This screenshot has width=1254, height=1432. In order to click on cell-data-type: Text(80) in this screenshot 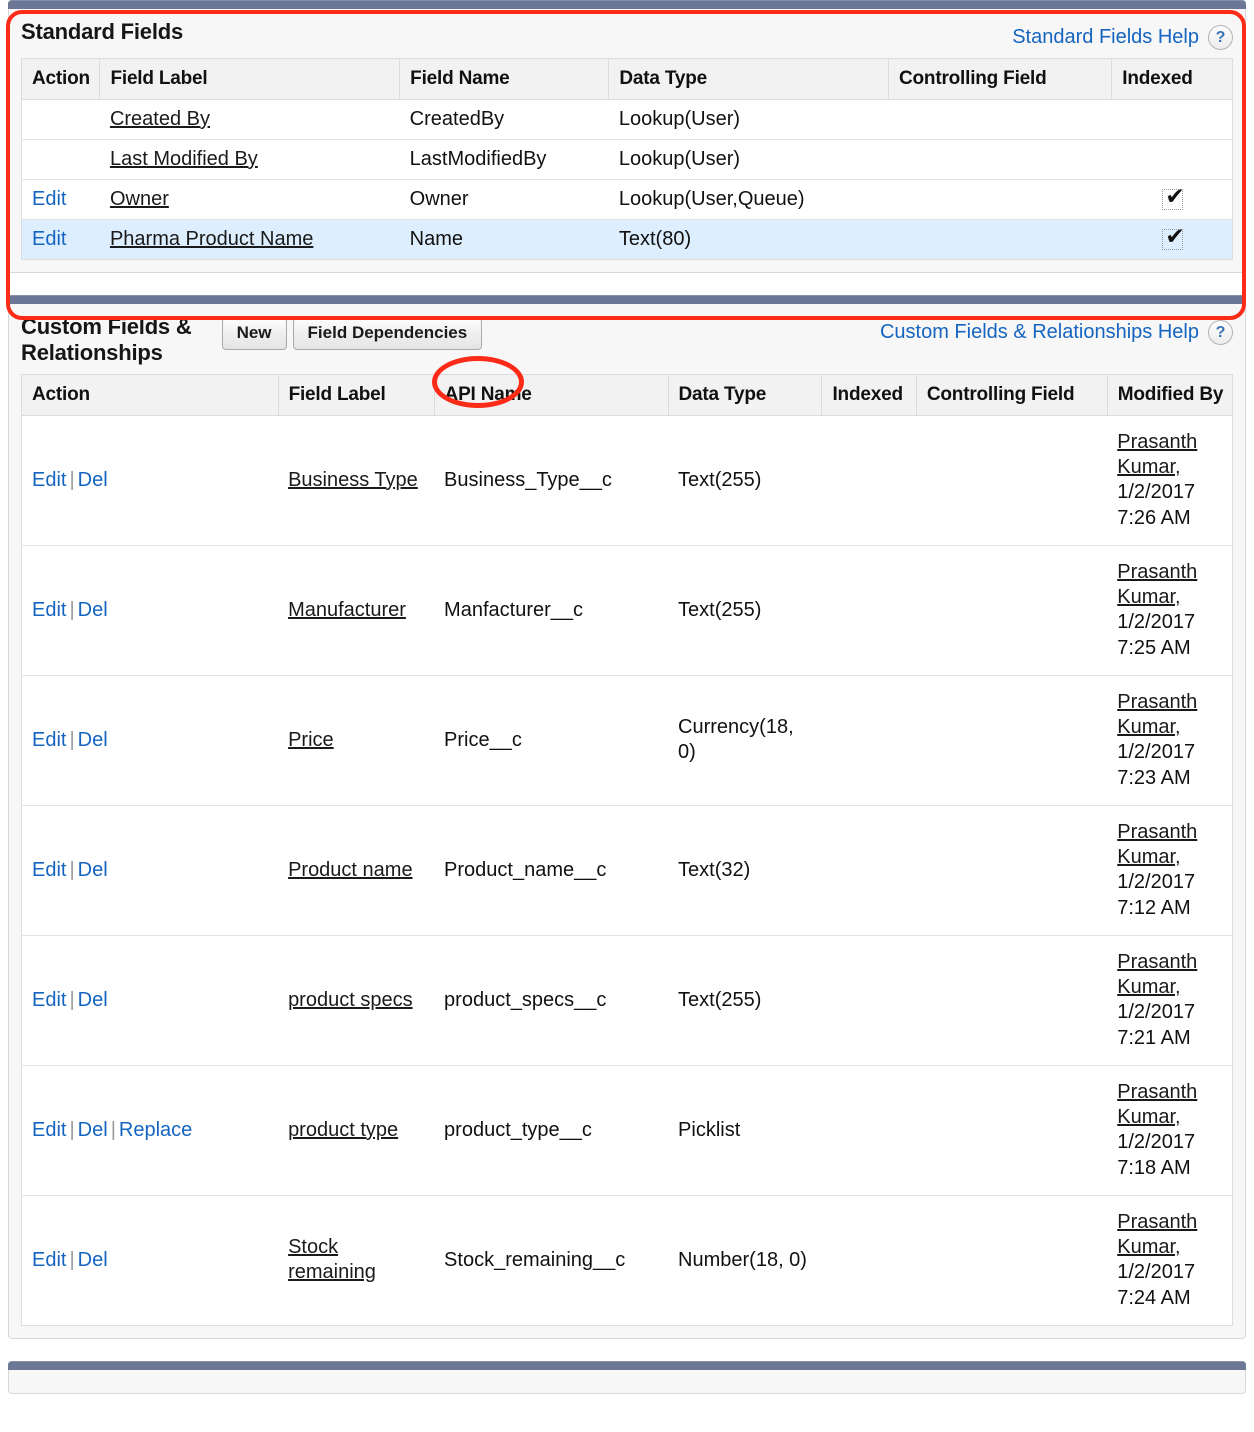, I will do `click(748, 239)`.